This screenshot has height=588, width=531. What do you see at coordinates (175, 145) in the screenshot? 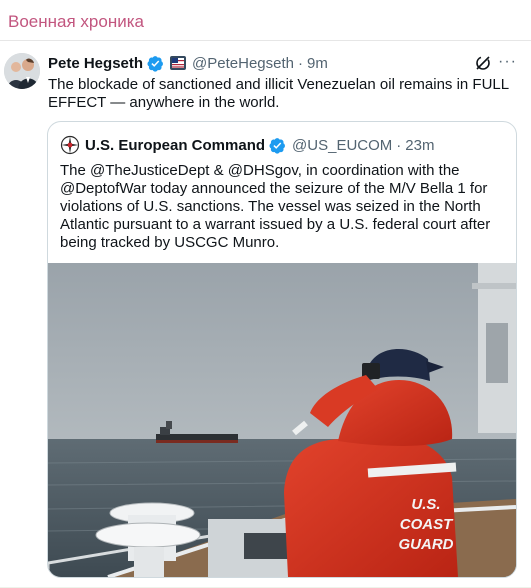
I see `quoted-author-name: U.S. European Command` at bounding box center [175, 145].